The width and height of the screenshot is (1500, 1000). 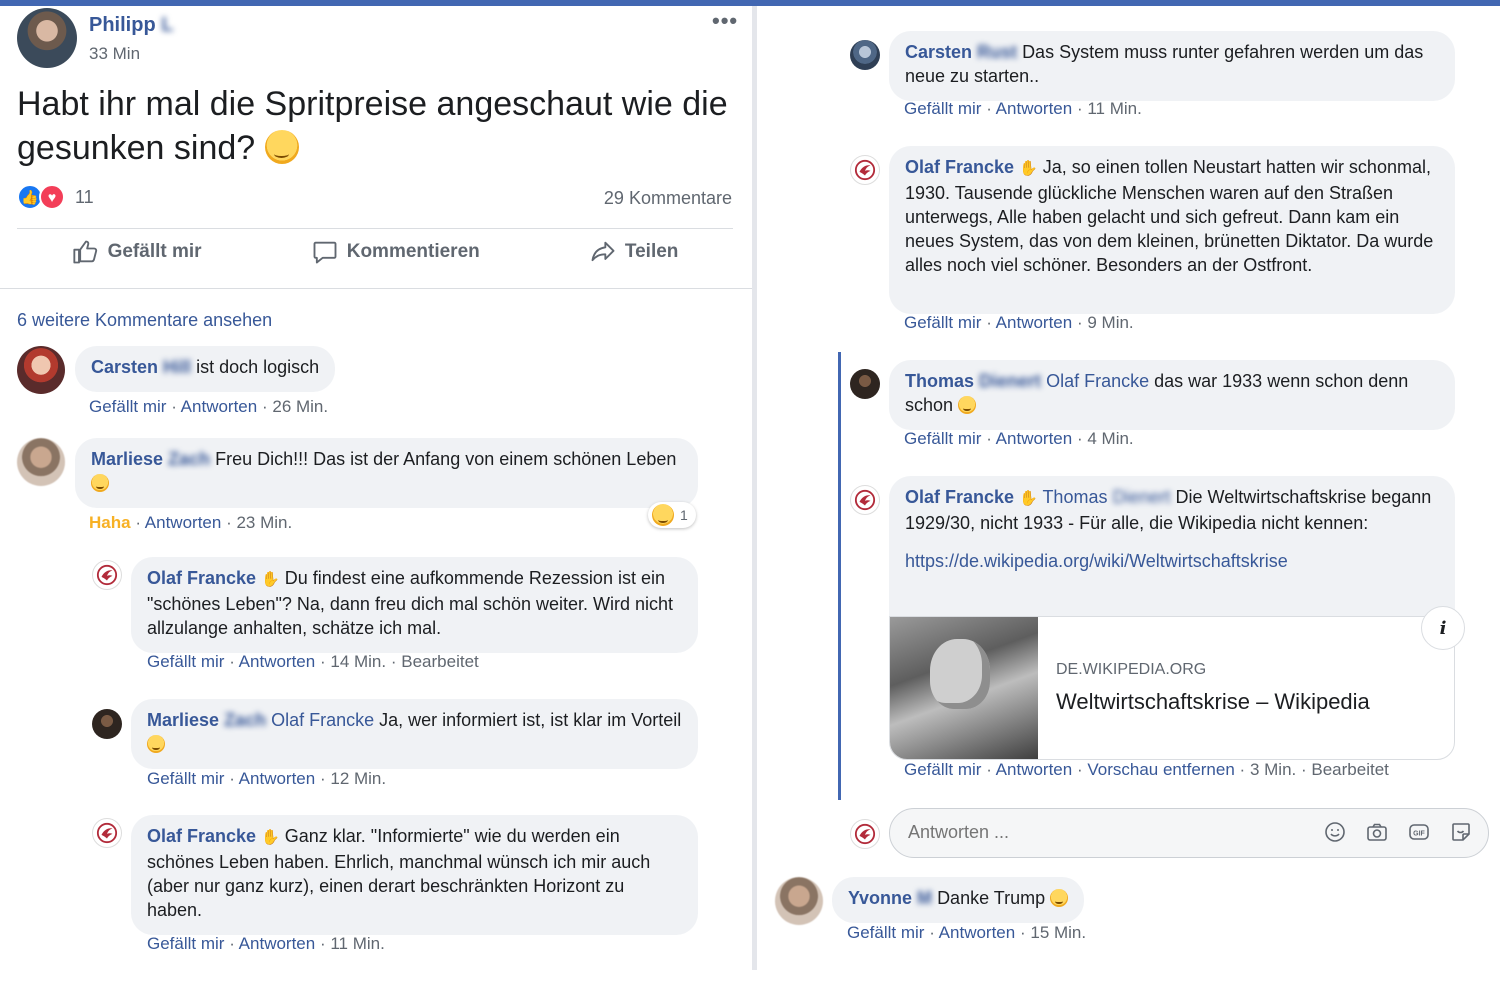 What do you see at coordinates (672, 515) in the screenshot?
I see `comment-reaction-pill: 1` at bounding box center [672, 515].